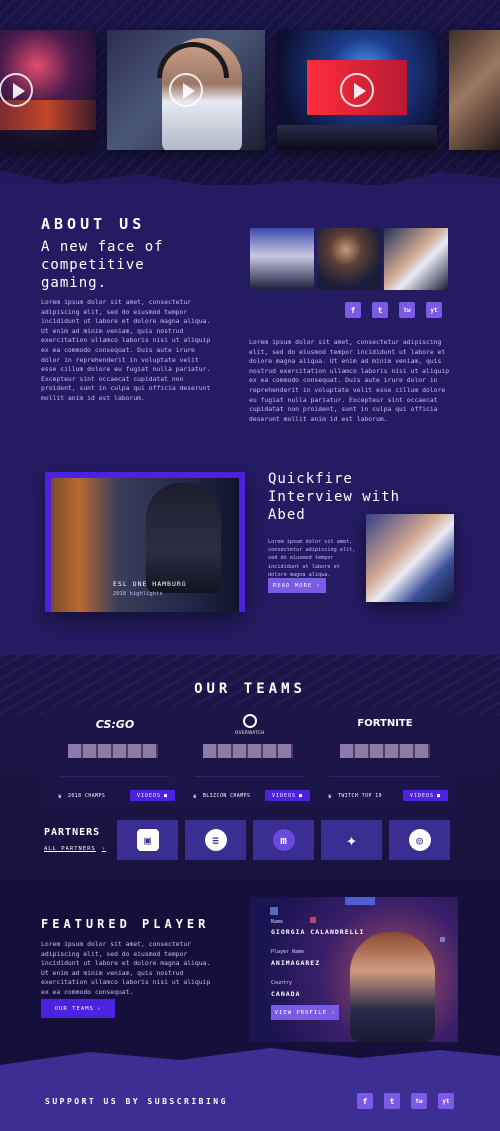 Image resolution: width=500 pixels, height=1131 pixels. I want to click on name-value: GIORGIA CALANDRELLI, so click(318, 932).